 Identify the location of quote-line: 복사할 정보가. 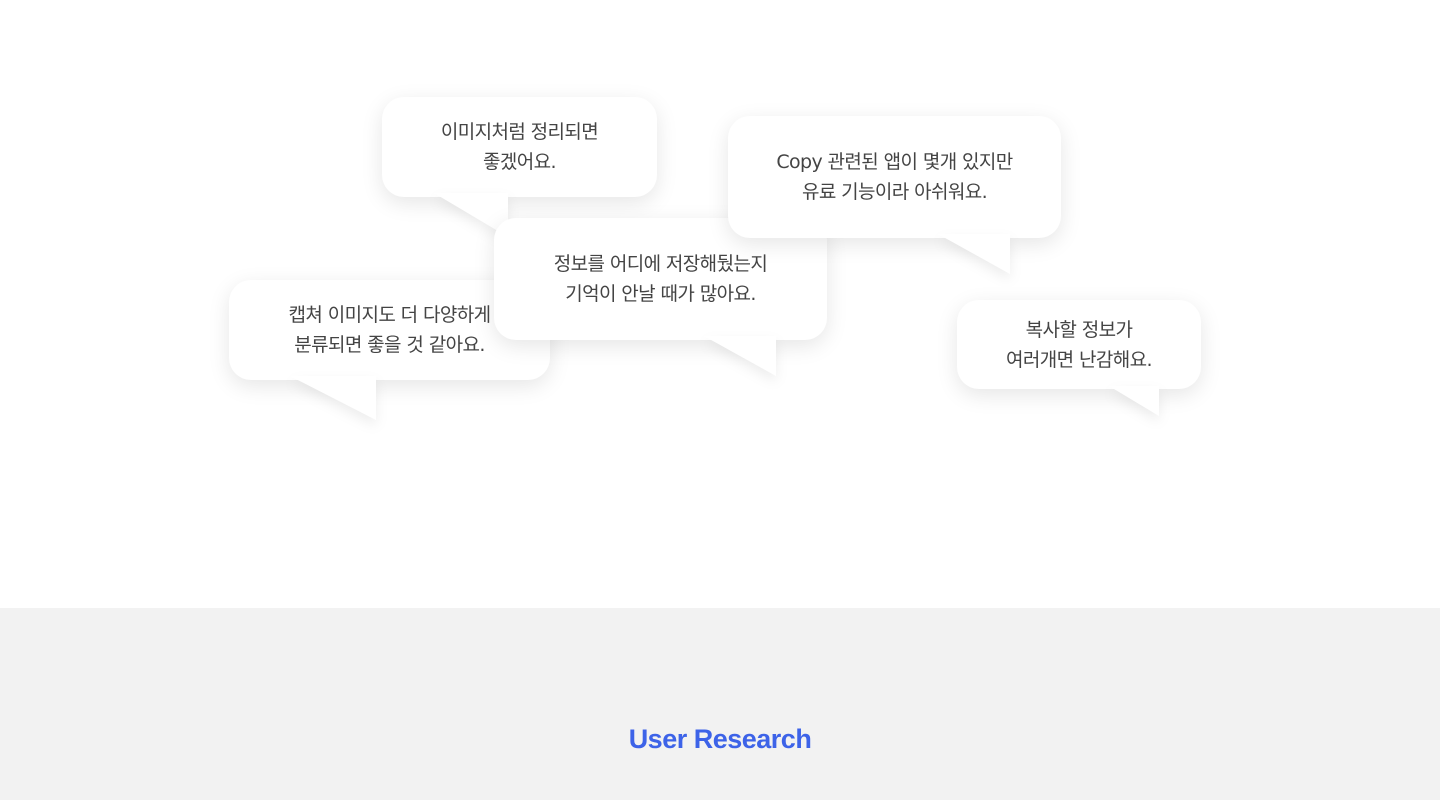
(1079, 329).